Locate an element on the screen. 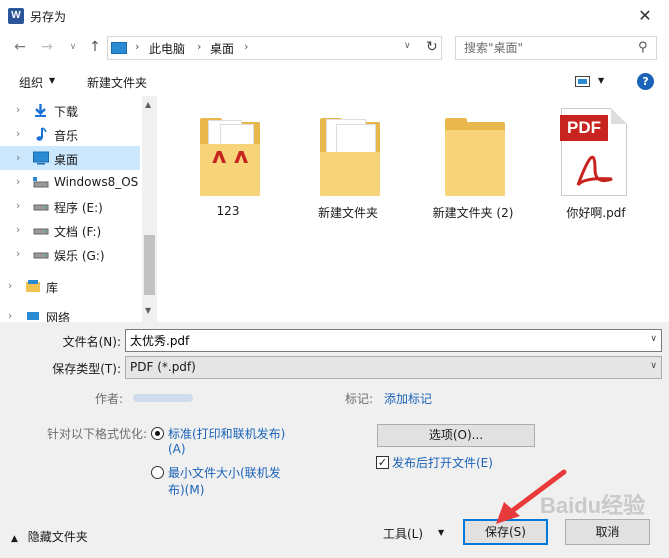 Image resolution: width=669 pixels, height=558 pixels. sidebar-item-label: 文档 (F:) is located at coordinates (78, 232).